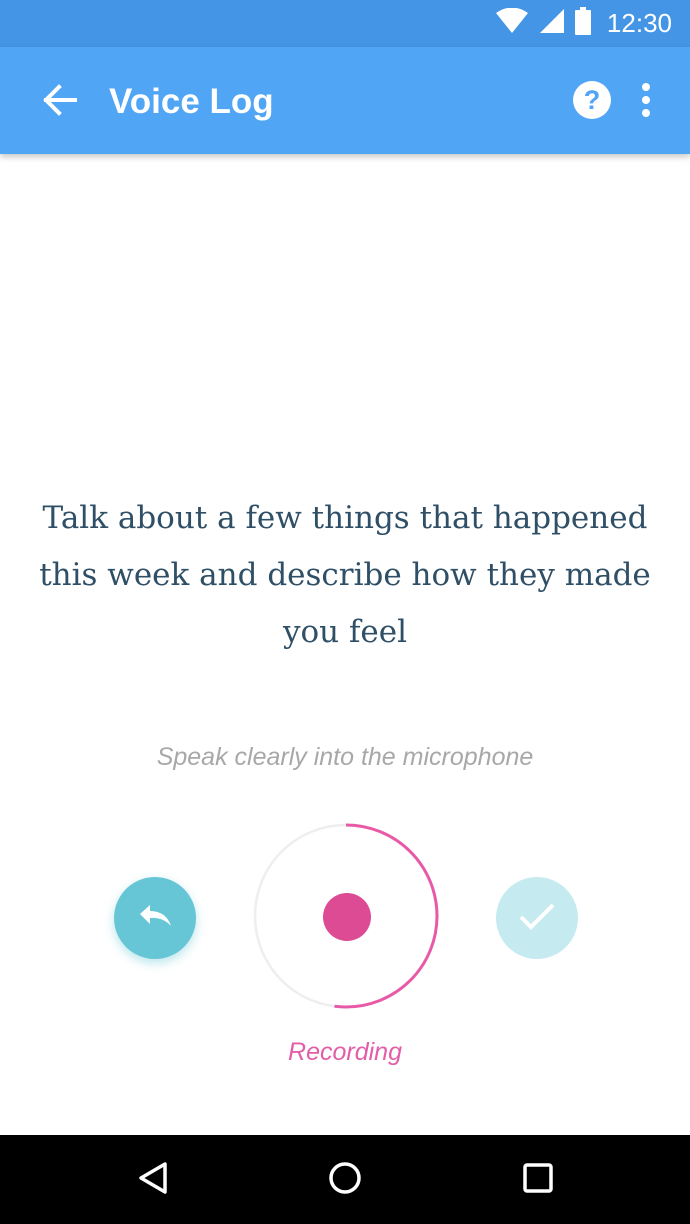 This screenshot has height=1224, width=690. I want to click on nav-back-icon, so click(153, 1180).